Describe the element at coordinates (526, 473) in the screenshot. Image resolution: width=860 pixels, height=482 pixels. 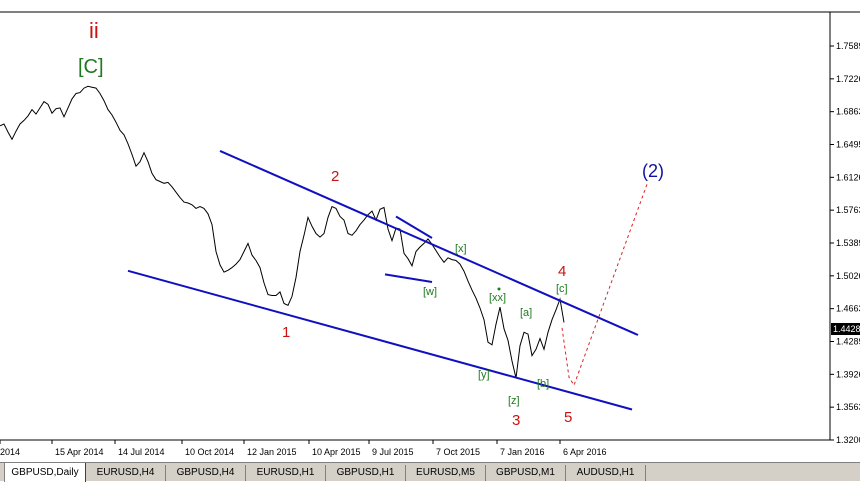
I see `chart-tab: GBPUSD,M1` at that location.